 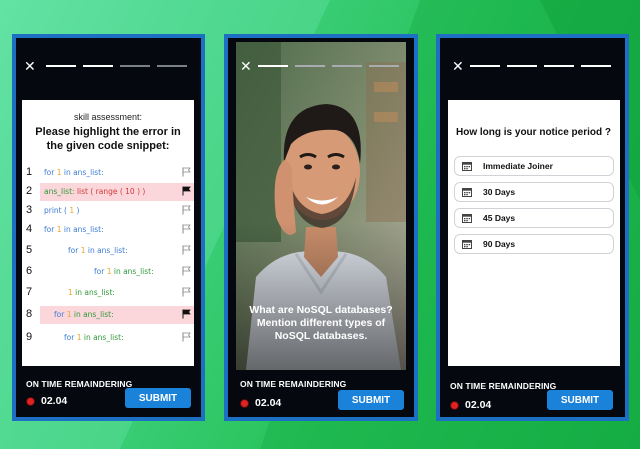 I want to click on line-number: 2, so click(x=29, y=191).